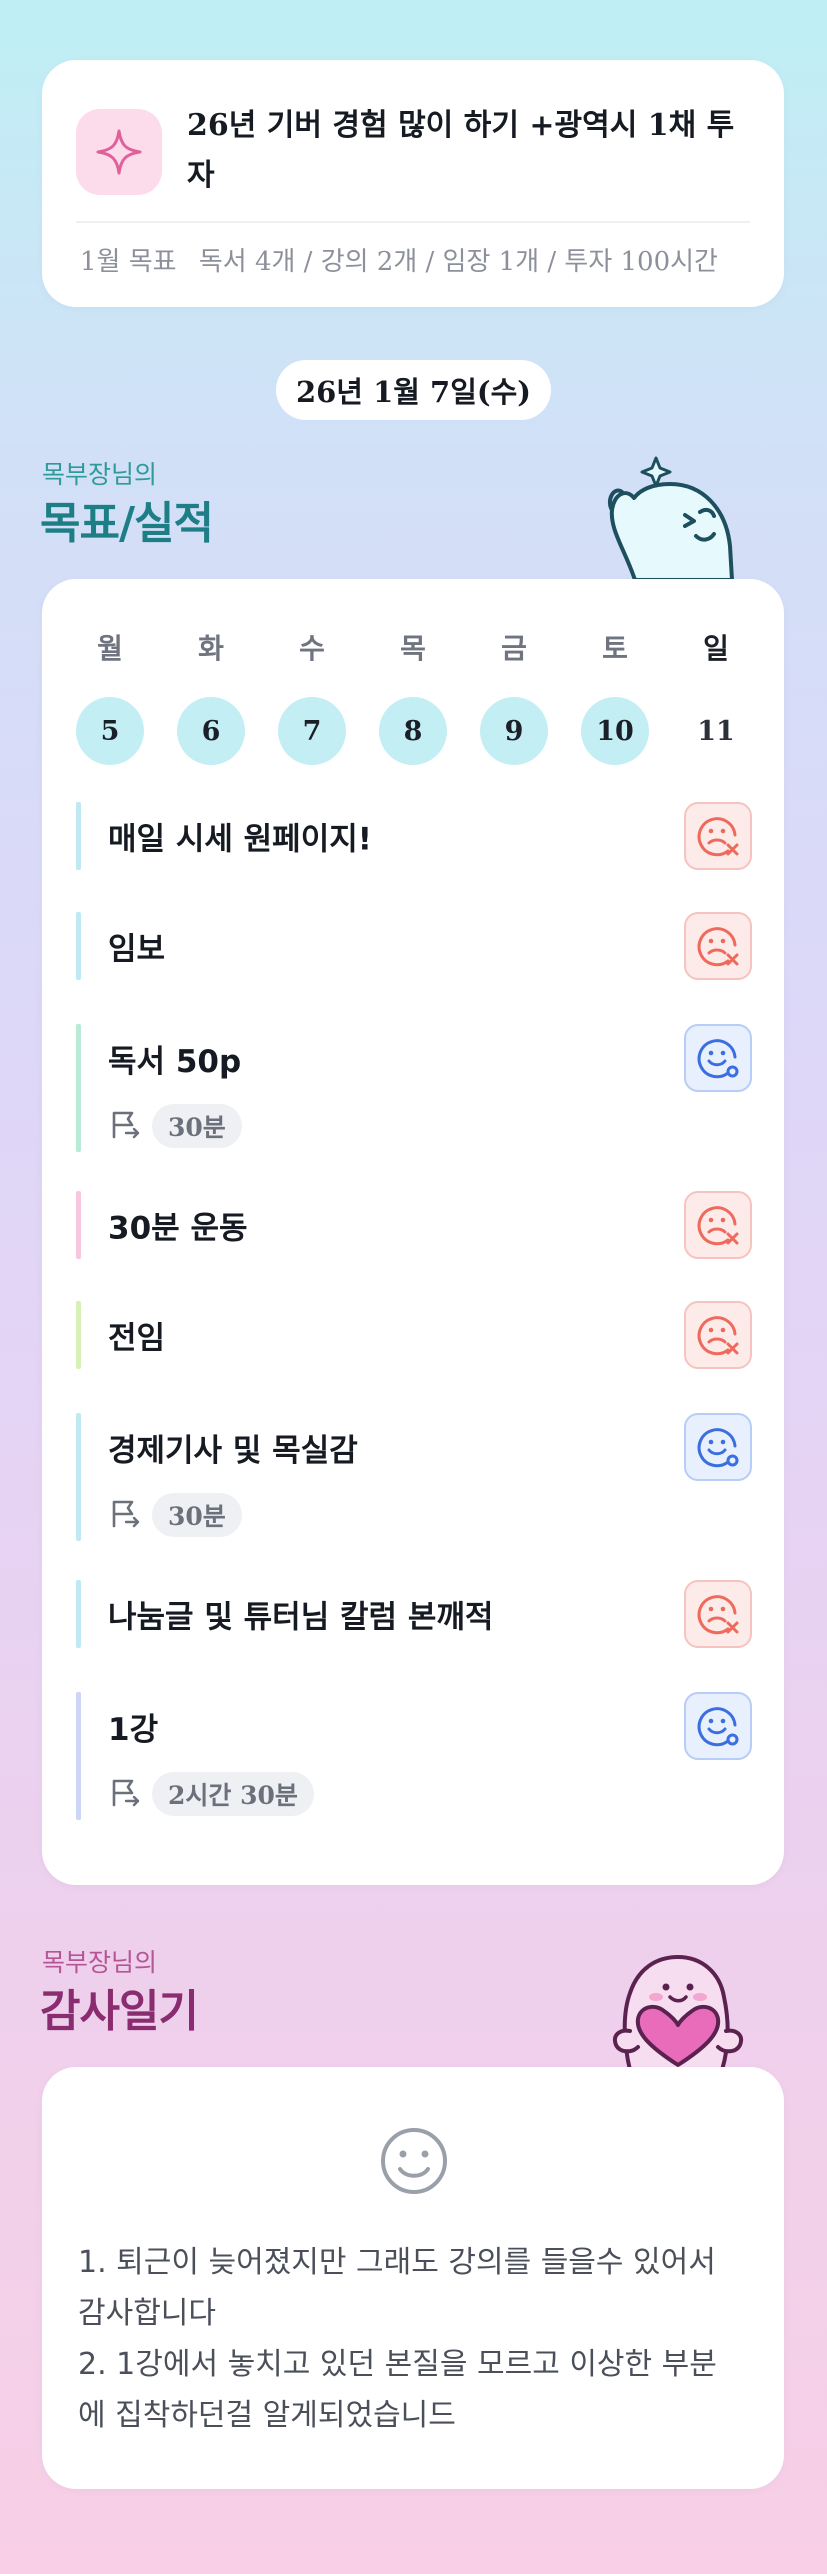  I want to click on day-name: 수, so click(312, 648).